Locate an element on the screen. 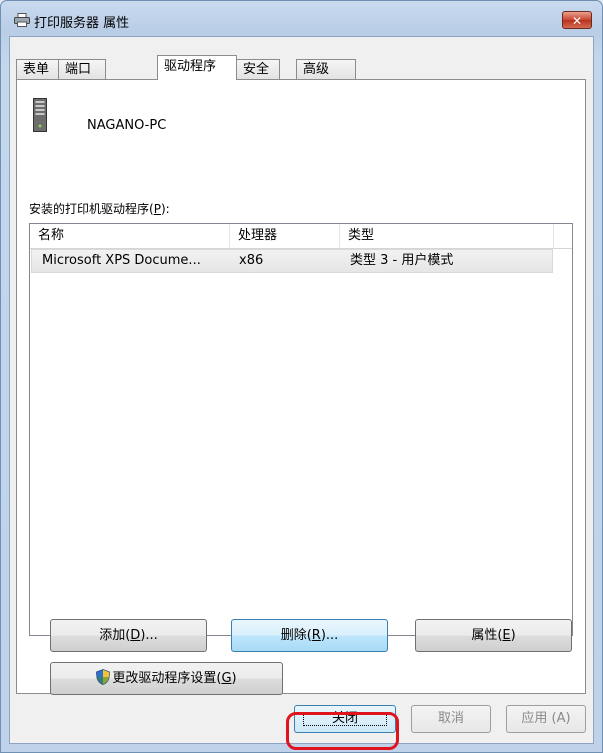  tab-forms: 表单 is located at coordinates (37, 69).